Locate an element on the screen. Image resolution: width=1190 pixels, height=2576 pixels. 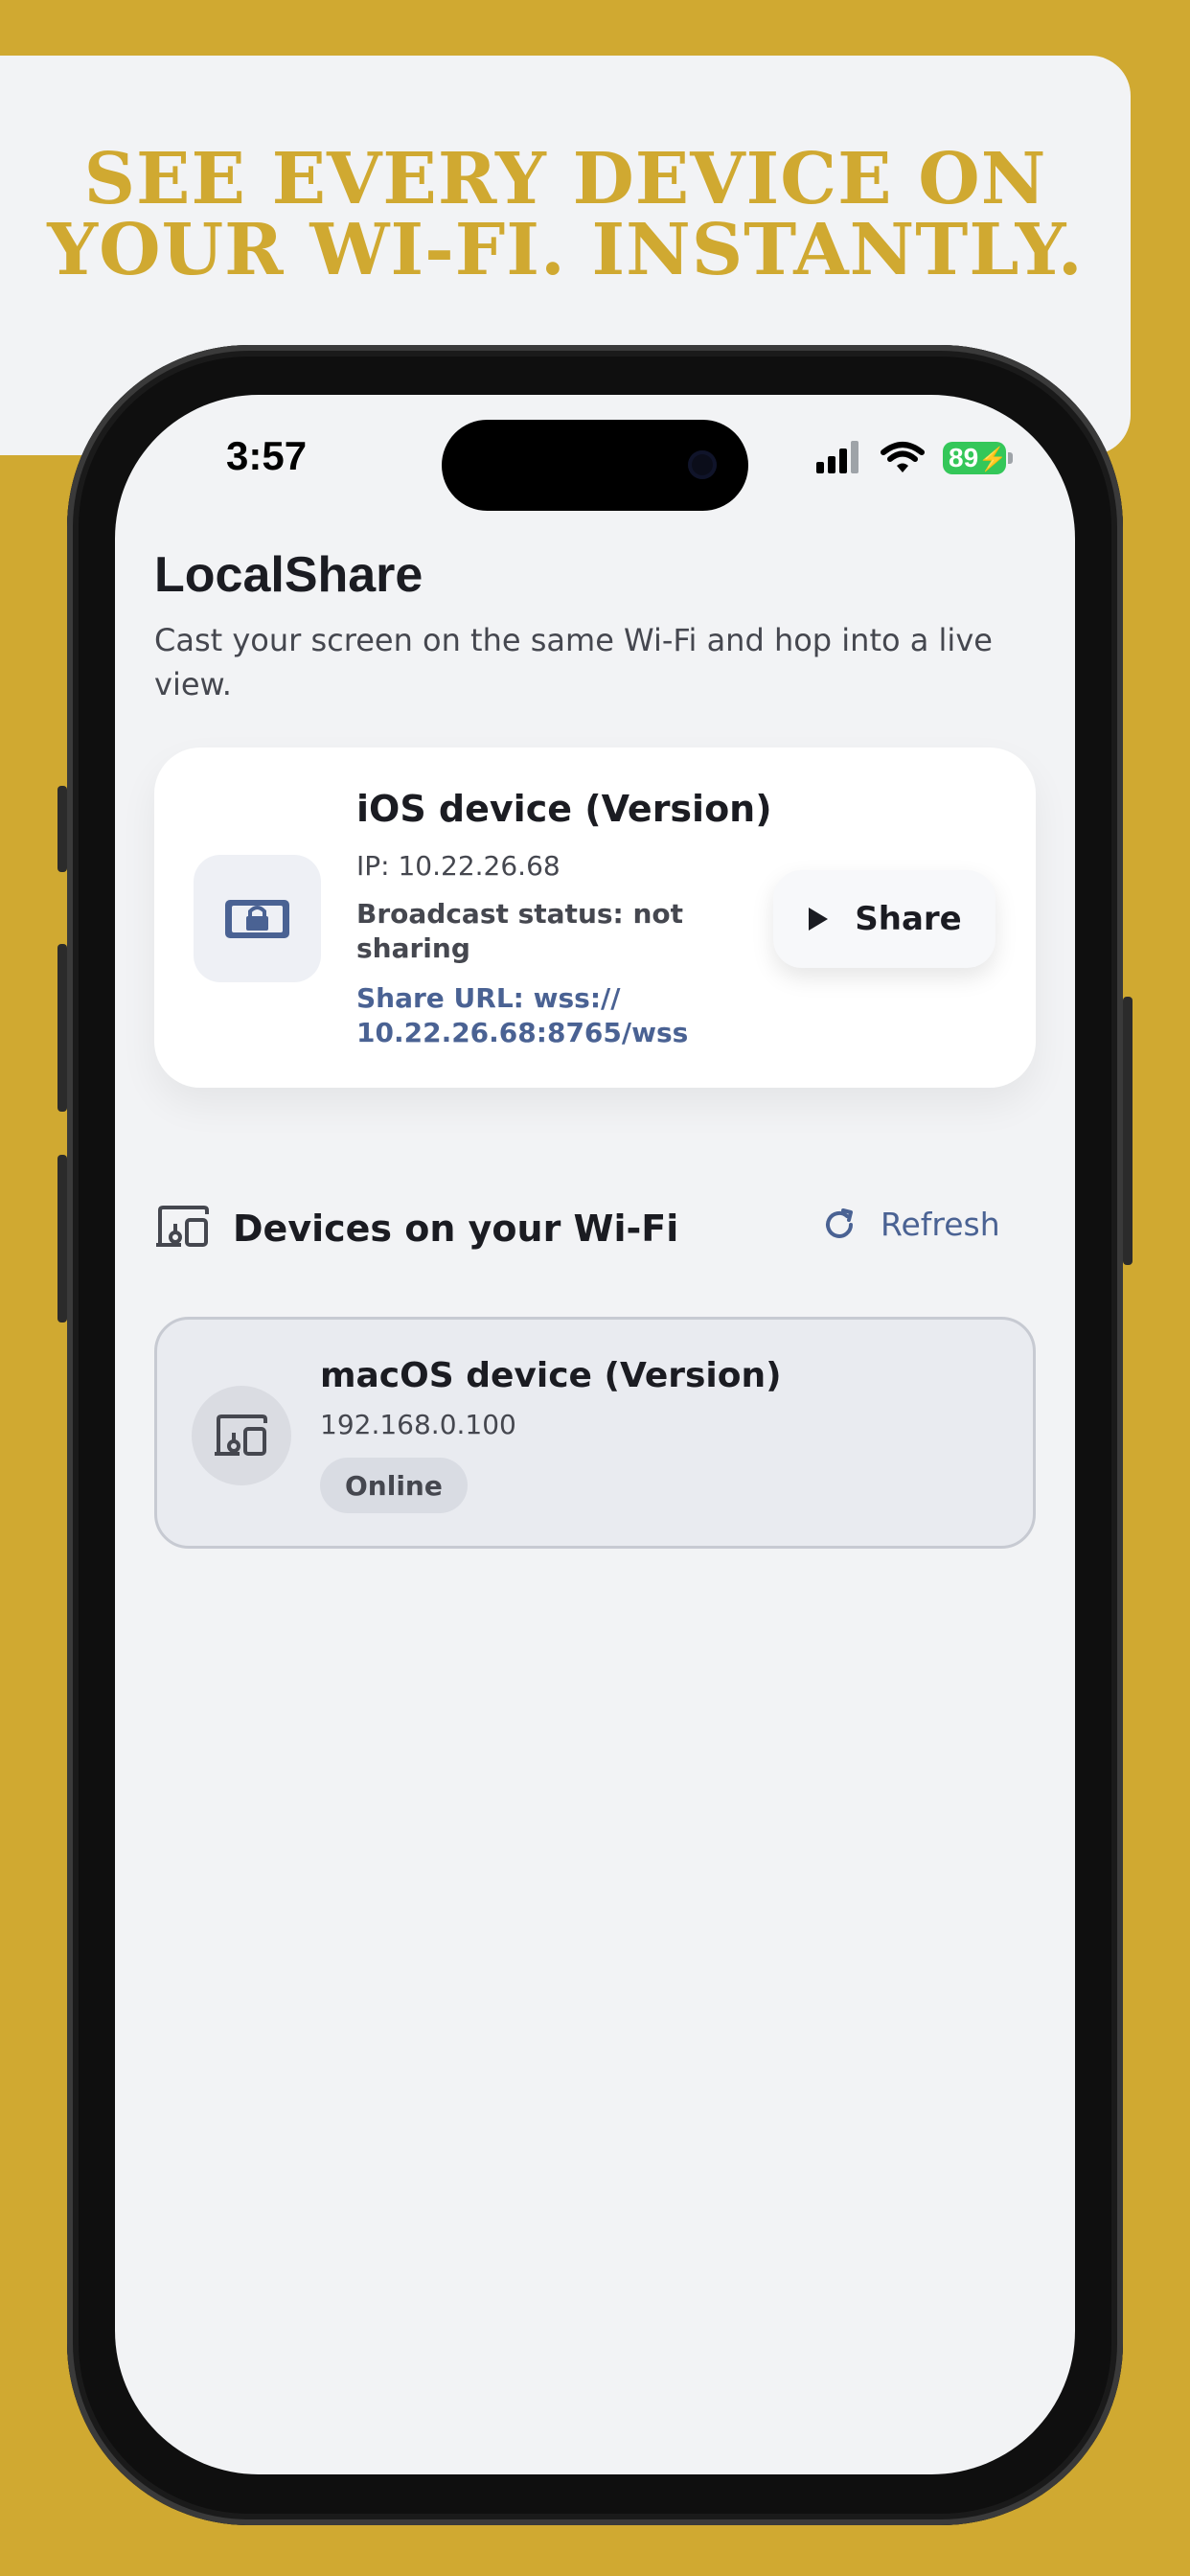
play-icon is located at coordinates (819, 920).